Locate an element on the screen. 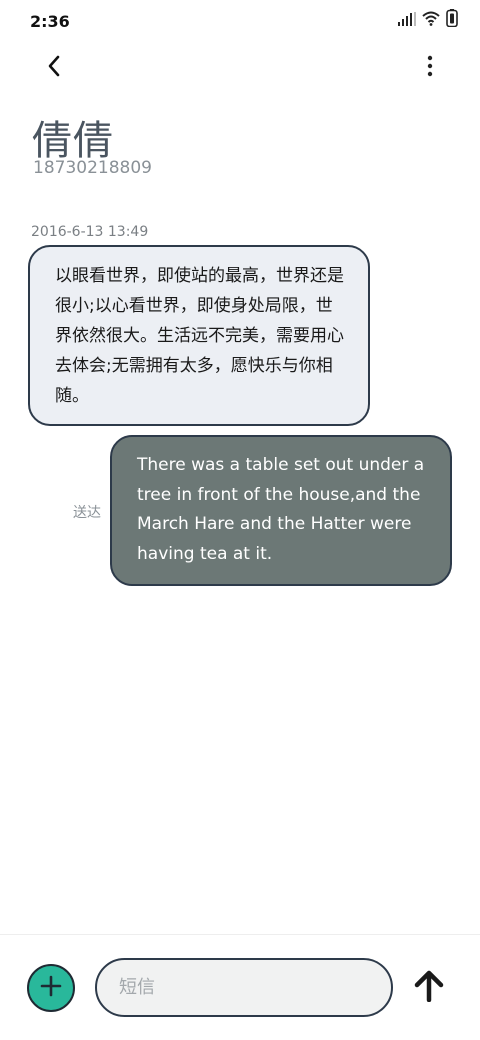 The height and width of the screenshot is (1040, 480). message-input is located at coordinates (244, 987).